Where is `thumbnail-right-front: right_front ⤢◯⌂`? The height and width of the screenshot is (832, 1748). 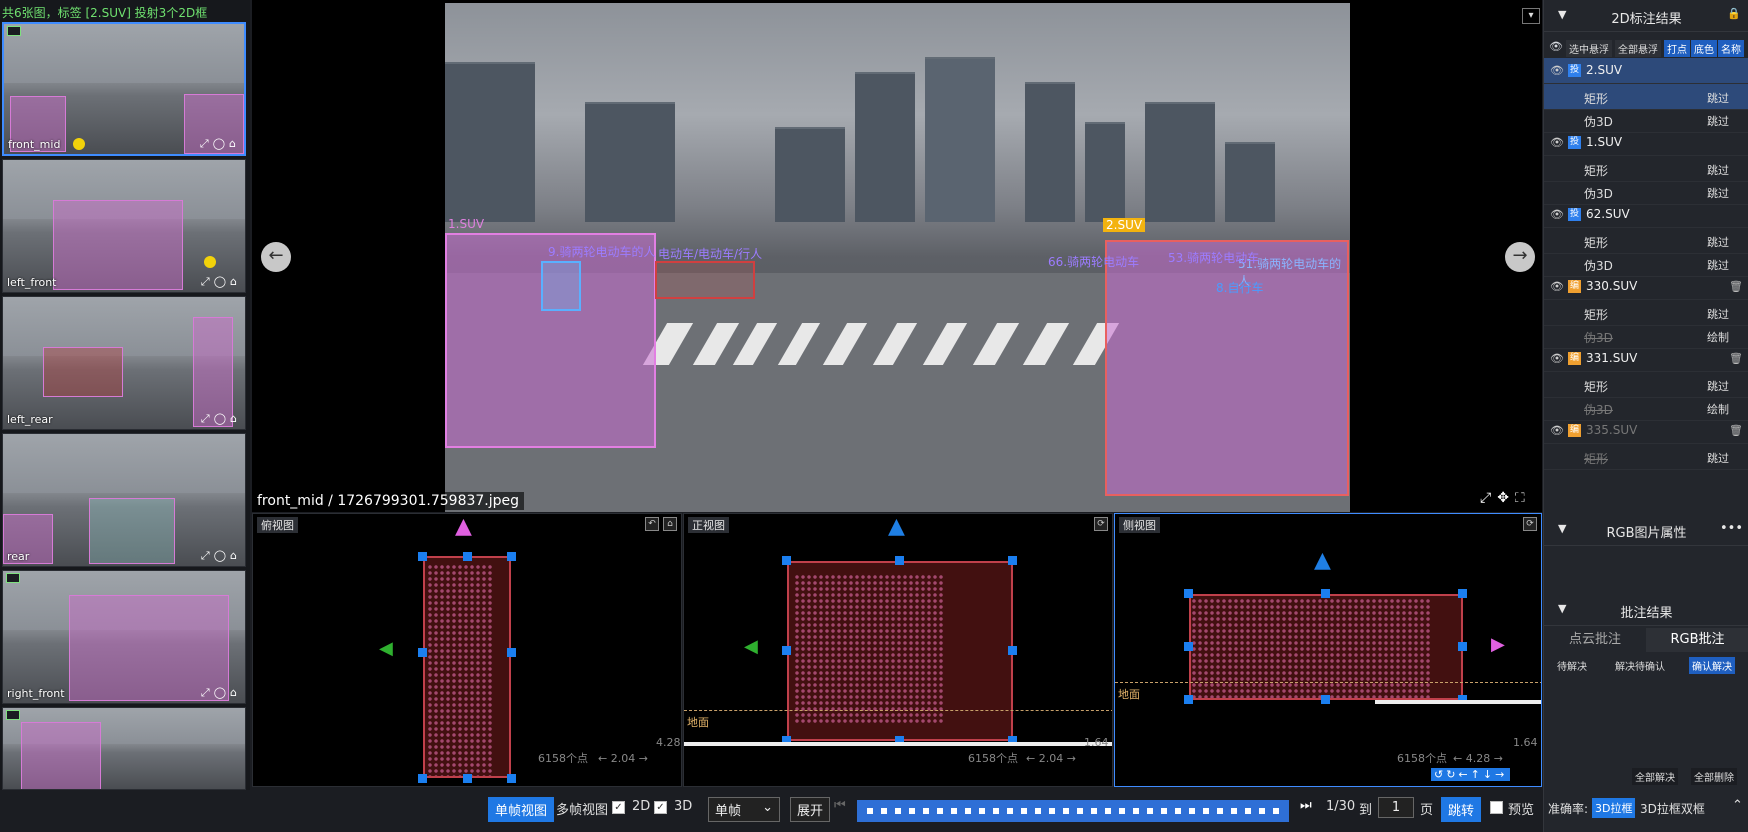
thumbnail-right-front: right_front ⤢◯⌂ is located at coordinates (124, 637).